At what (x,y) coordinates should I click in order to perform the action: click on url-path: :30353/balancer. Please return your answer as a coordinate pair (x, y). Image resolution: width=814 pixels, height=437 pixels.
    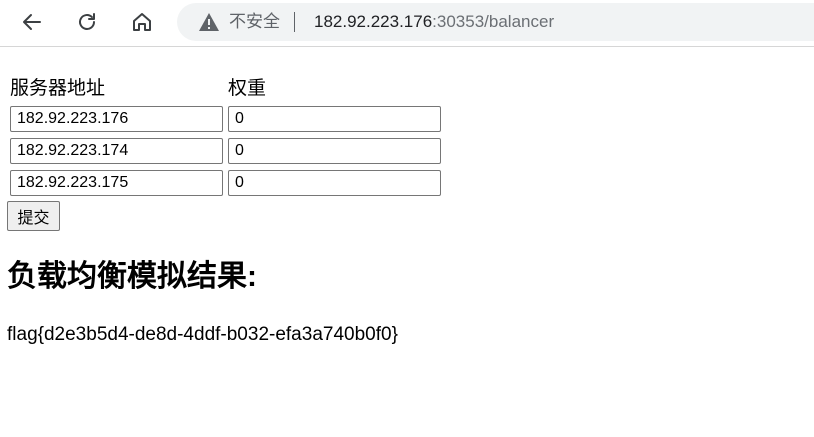
    Looking at the image, I should click on (493, 21).